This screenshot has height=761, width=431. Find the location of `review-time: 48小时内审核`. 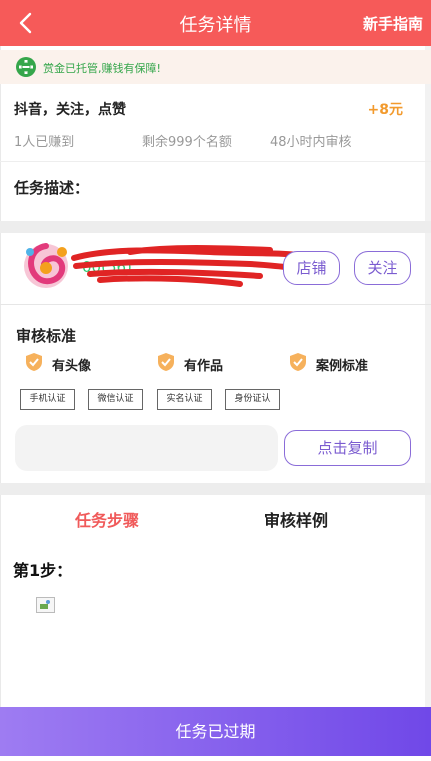

review-time: 48小时内审核 is located at coordinates (311, 142).